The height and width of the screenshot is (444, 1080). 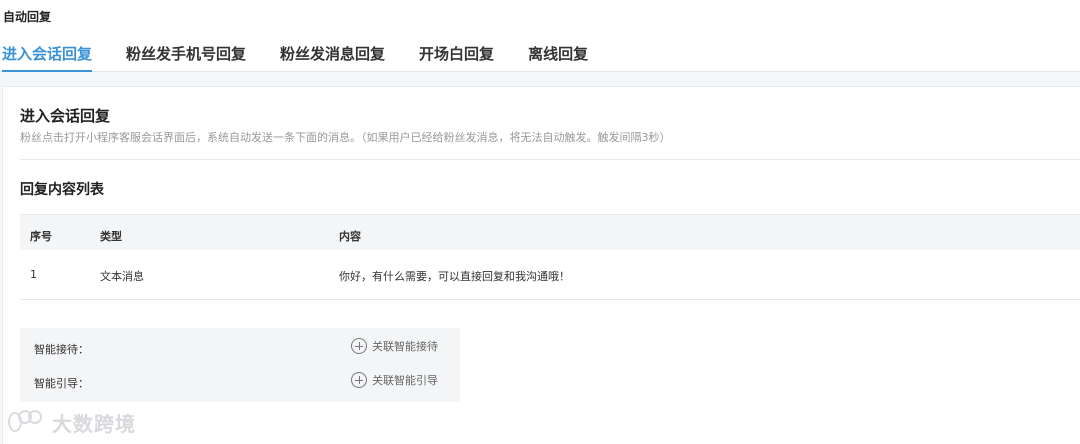 I want to click on smart-guide-label: 智能引导：, so click(x=61, y=383).